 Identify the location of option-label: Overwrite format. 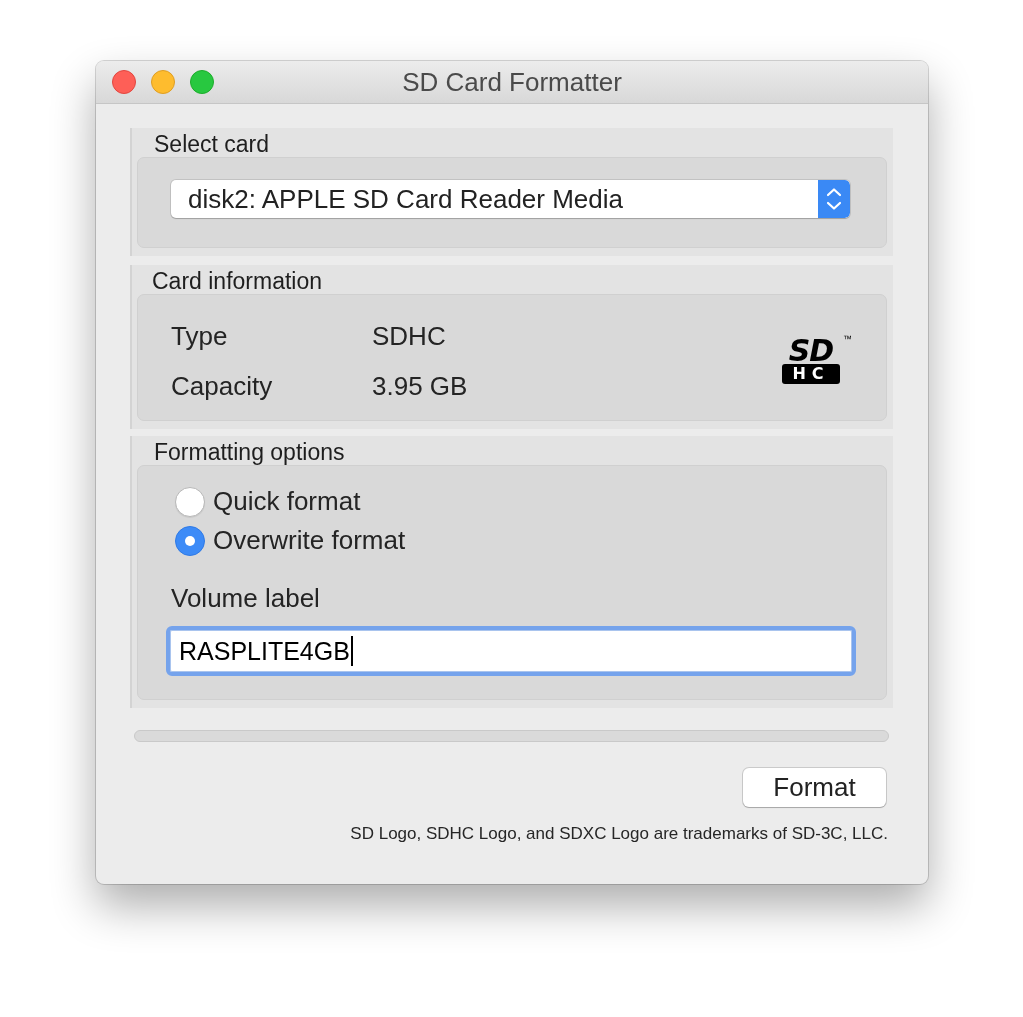
(309, 540).